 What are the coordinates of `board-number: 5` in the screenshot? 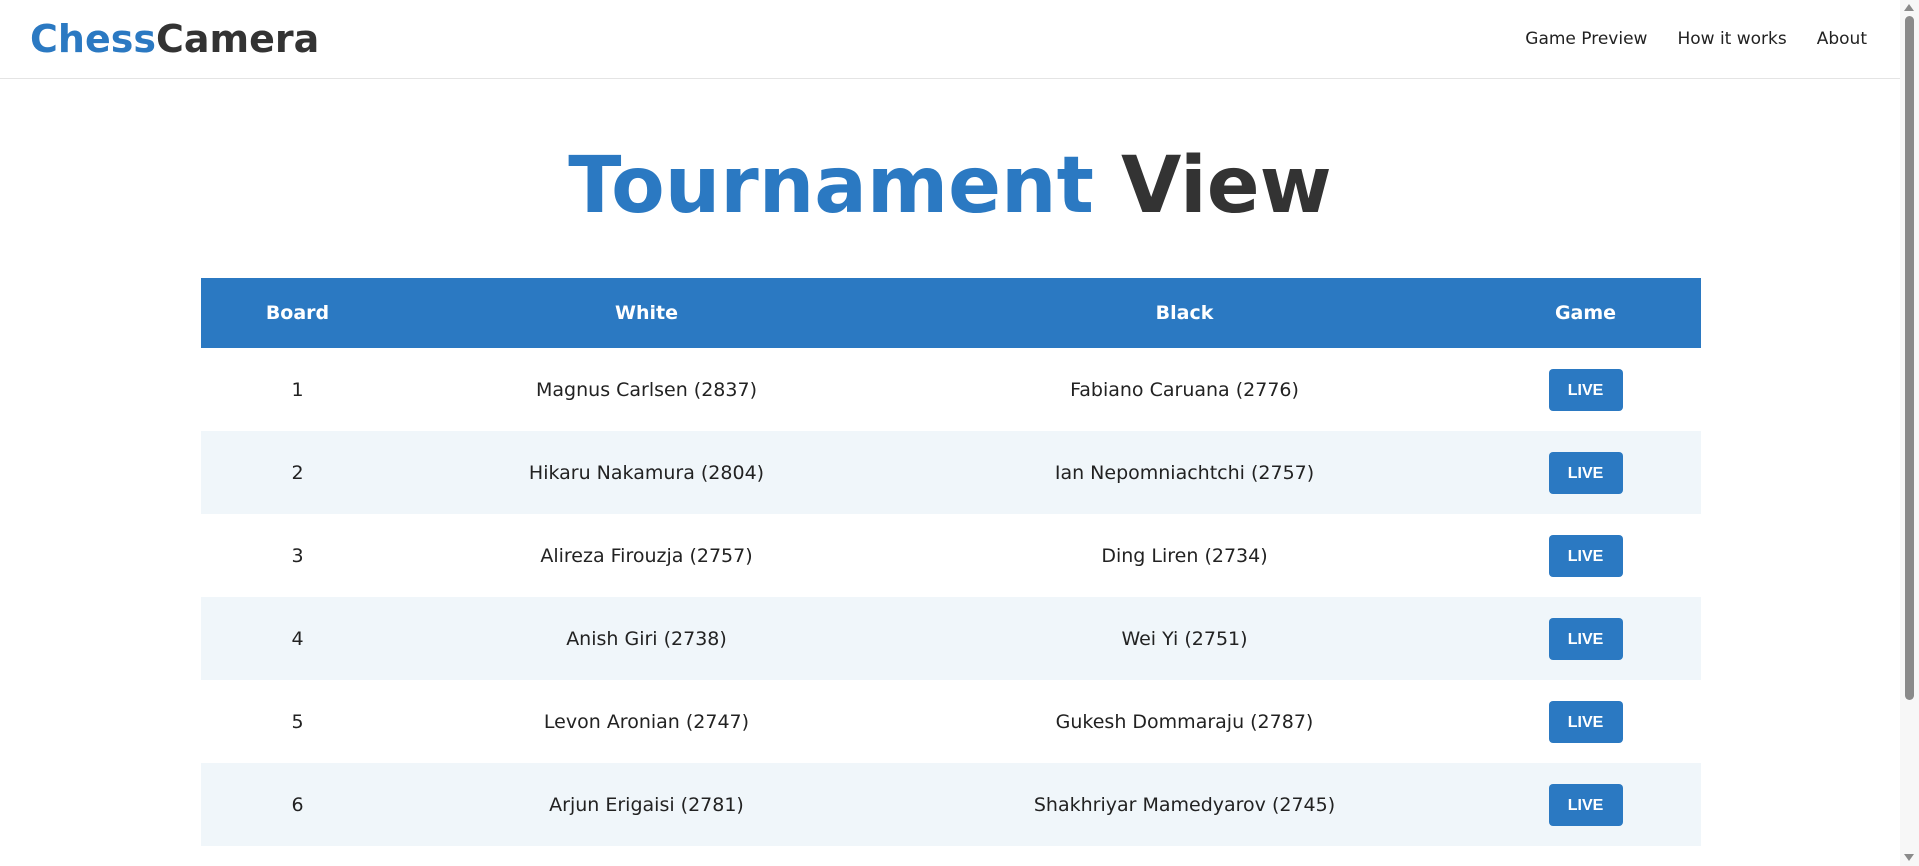 It's located at (297, 721).